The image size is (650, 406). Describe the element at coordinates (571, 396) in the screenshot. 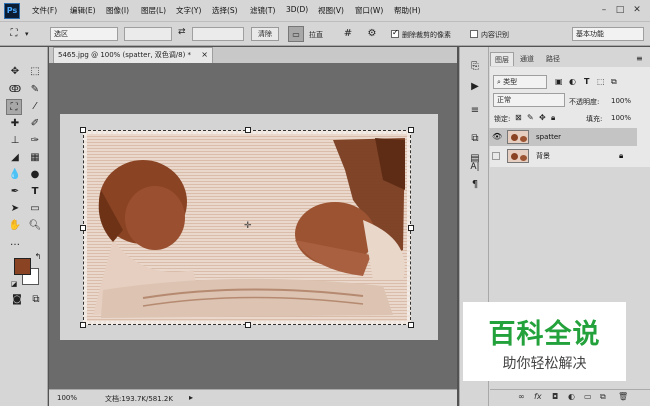

I see `adjustment-icon: ◐` at that location.